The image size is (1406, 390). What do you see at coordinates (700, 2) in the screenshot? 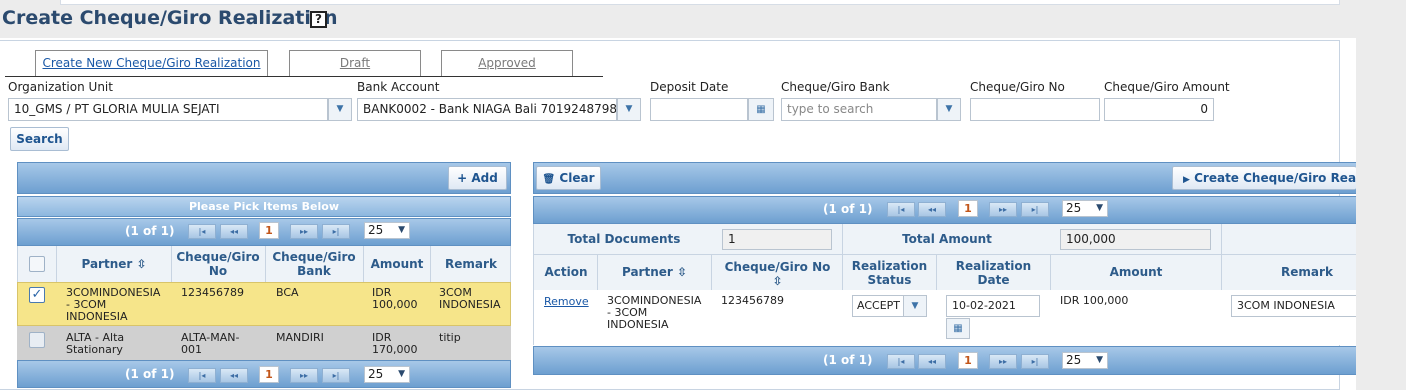
I see `top-panel-edge` at bounding box center [700, 2].